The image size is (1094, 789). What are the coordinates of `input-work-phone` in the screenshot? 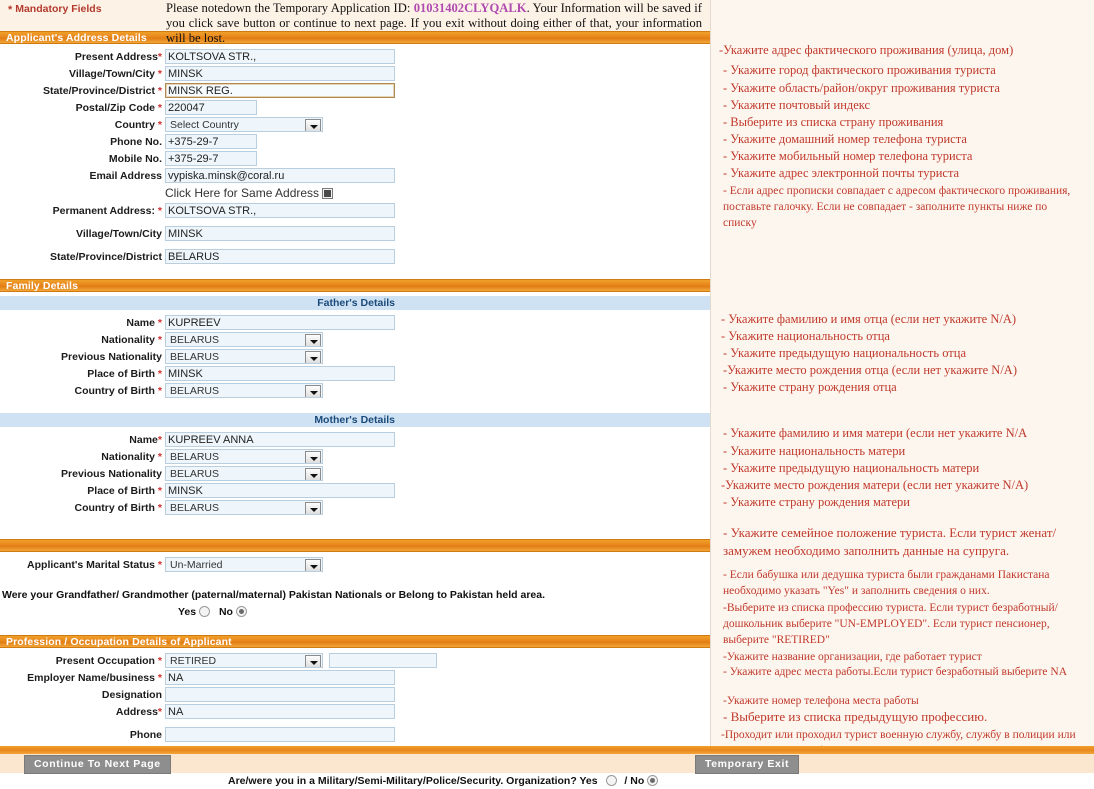 It's located at (280, 734).